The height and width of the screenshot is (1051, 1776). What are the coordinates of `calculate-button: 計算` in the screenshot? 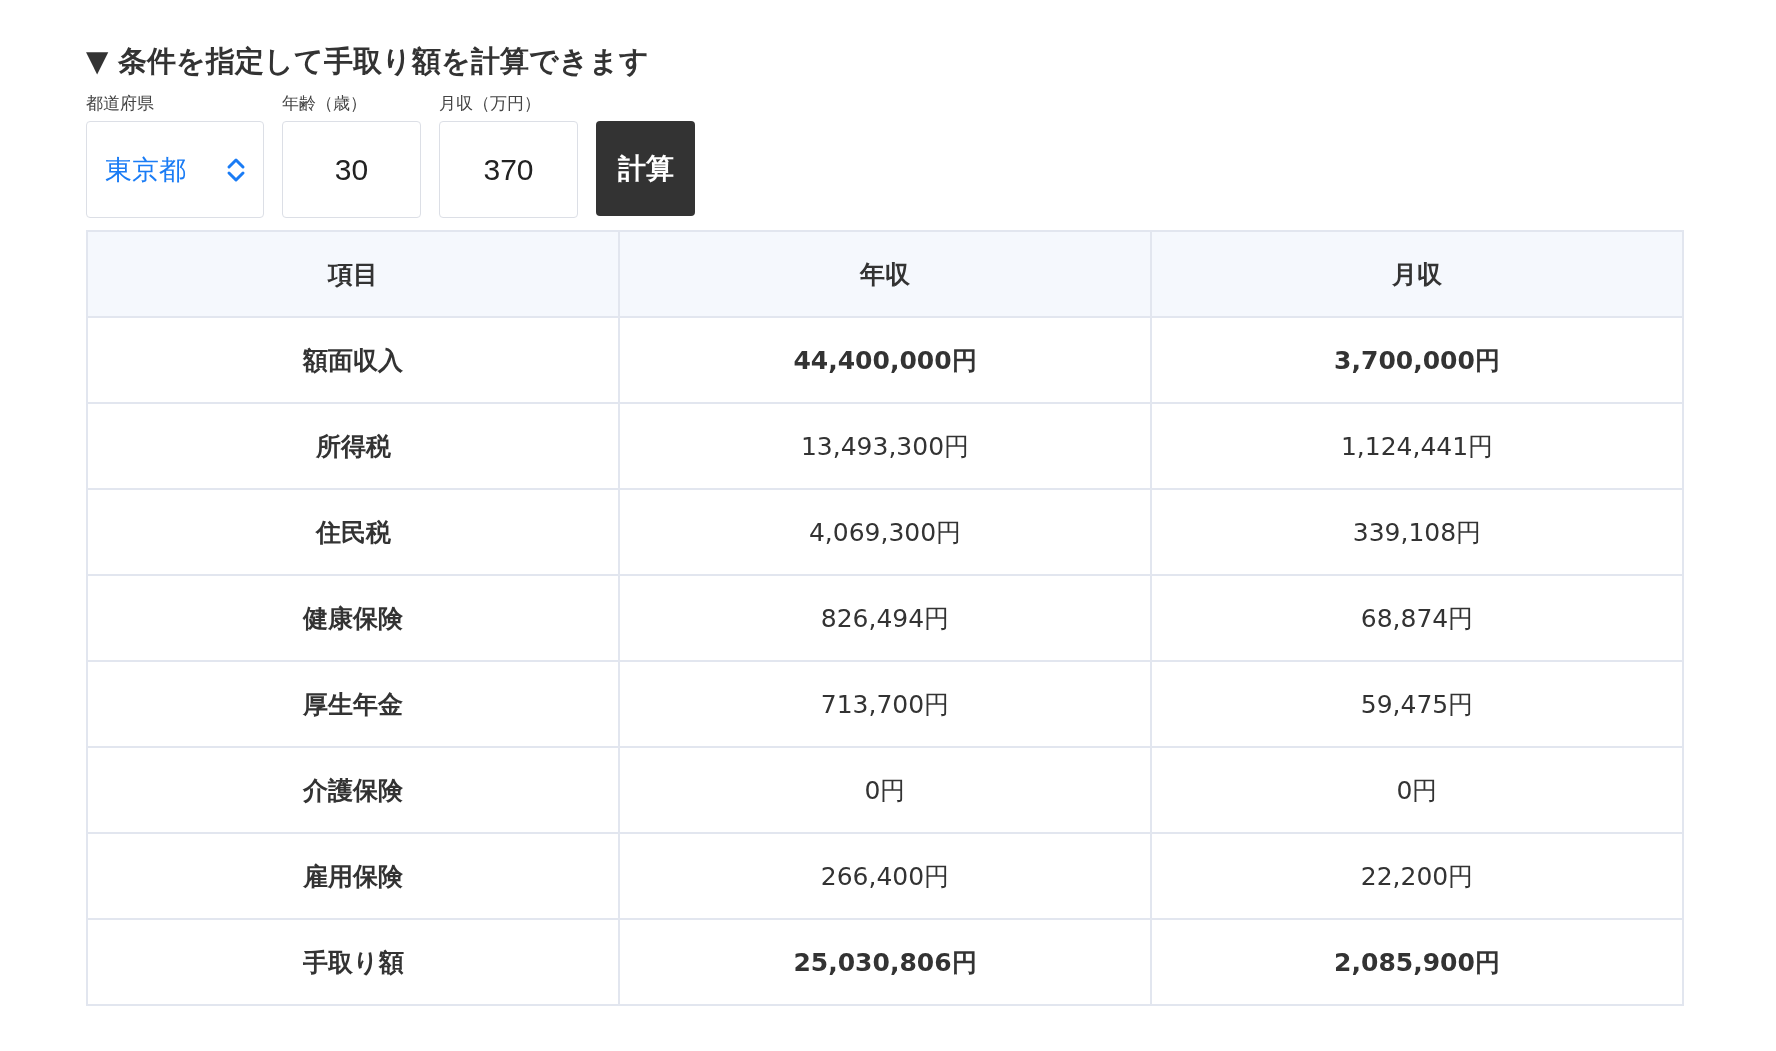 It's located at (645, 168).